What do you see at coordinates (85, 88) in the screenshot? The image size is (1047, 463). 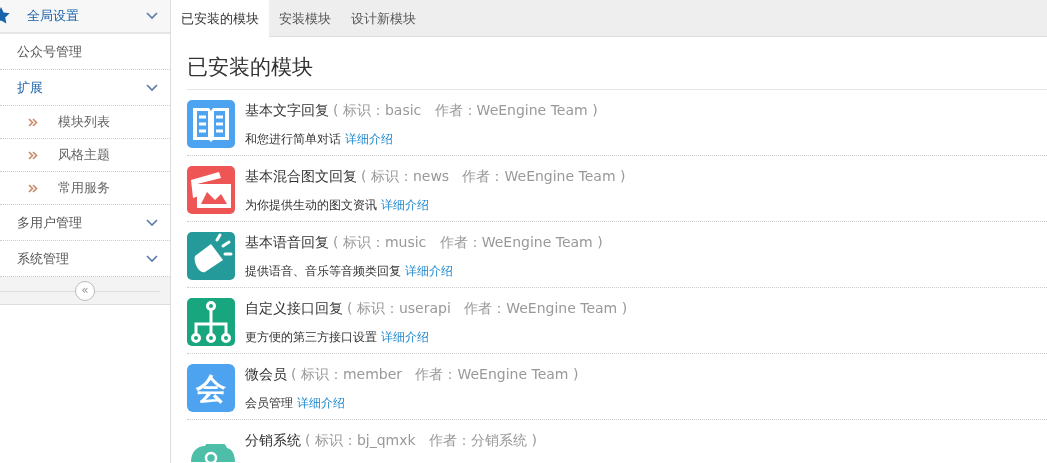 I see `sidebar-item: 扩展` at bounding box center [85, 88].